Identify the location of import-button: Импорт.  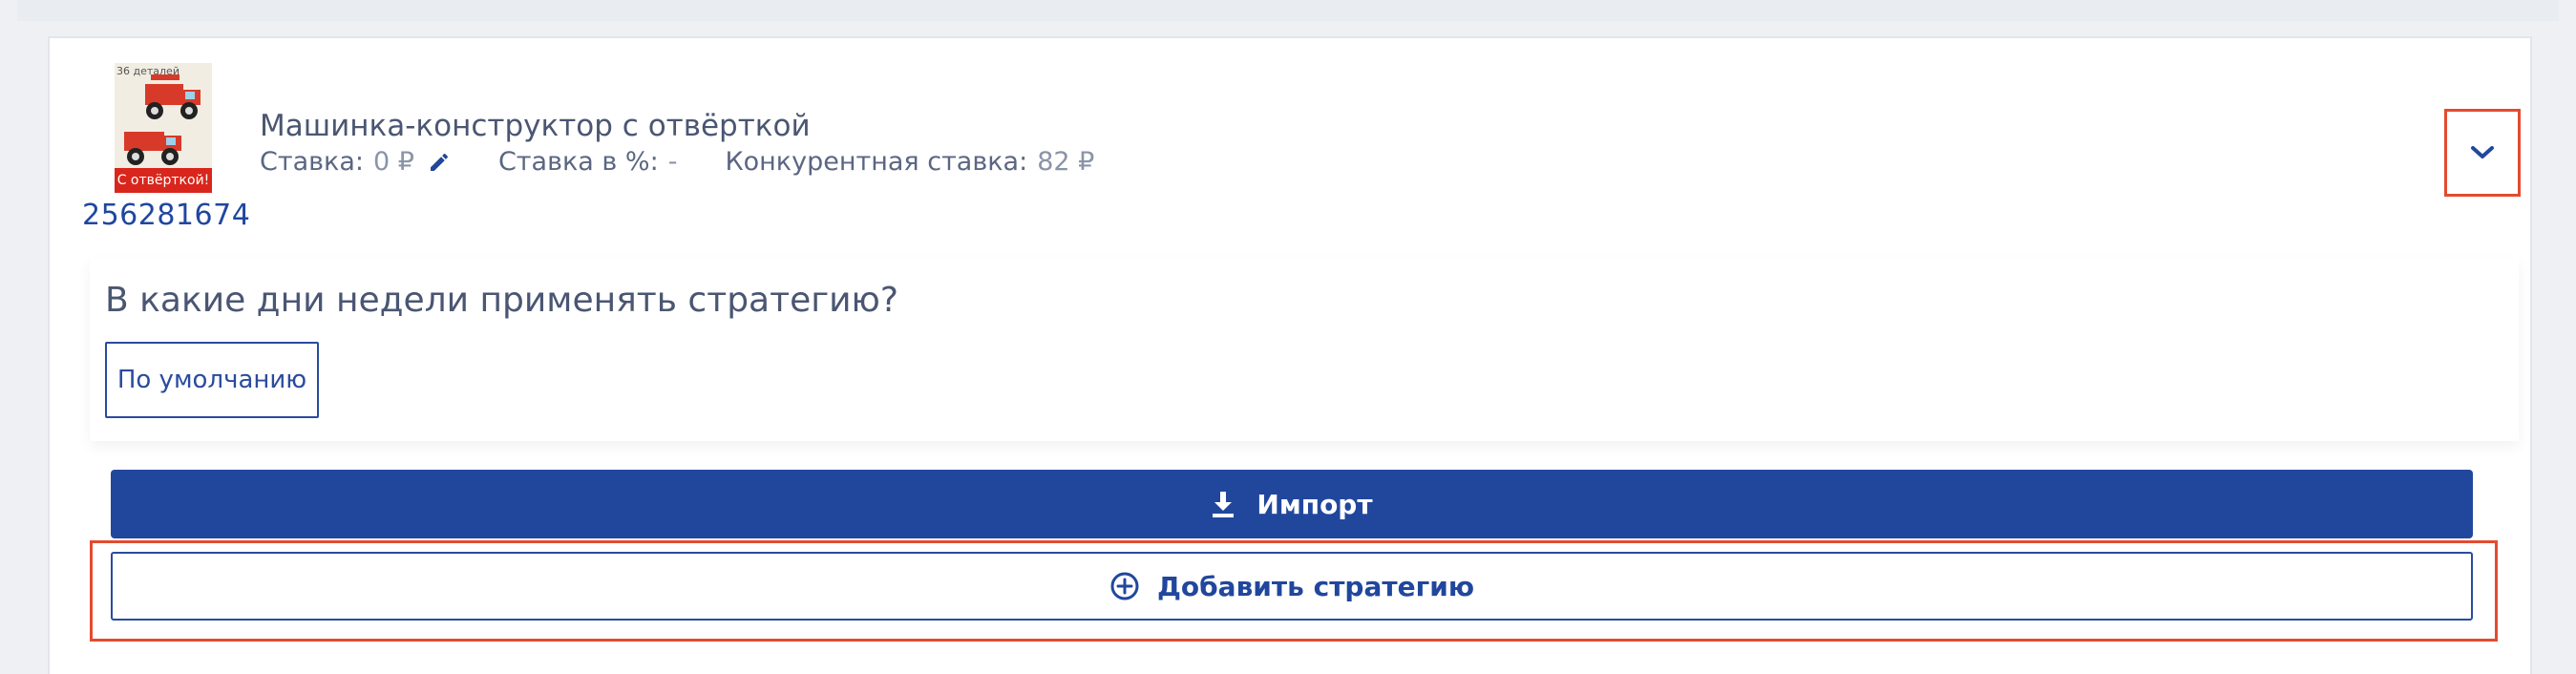
(1292, 504).